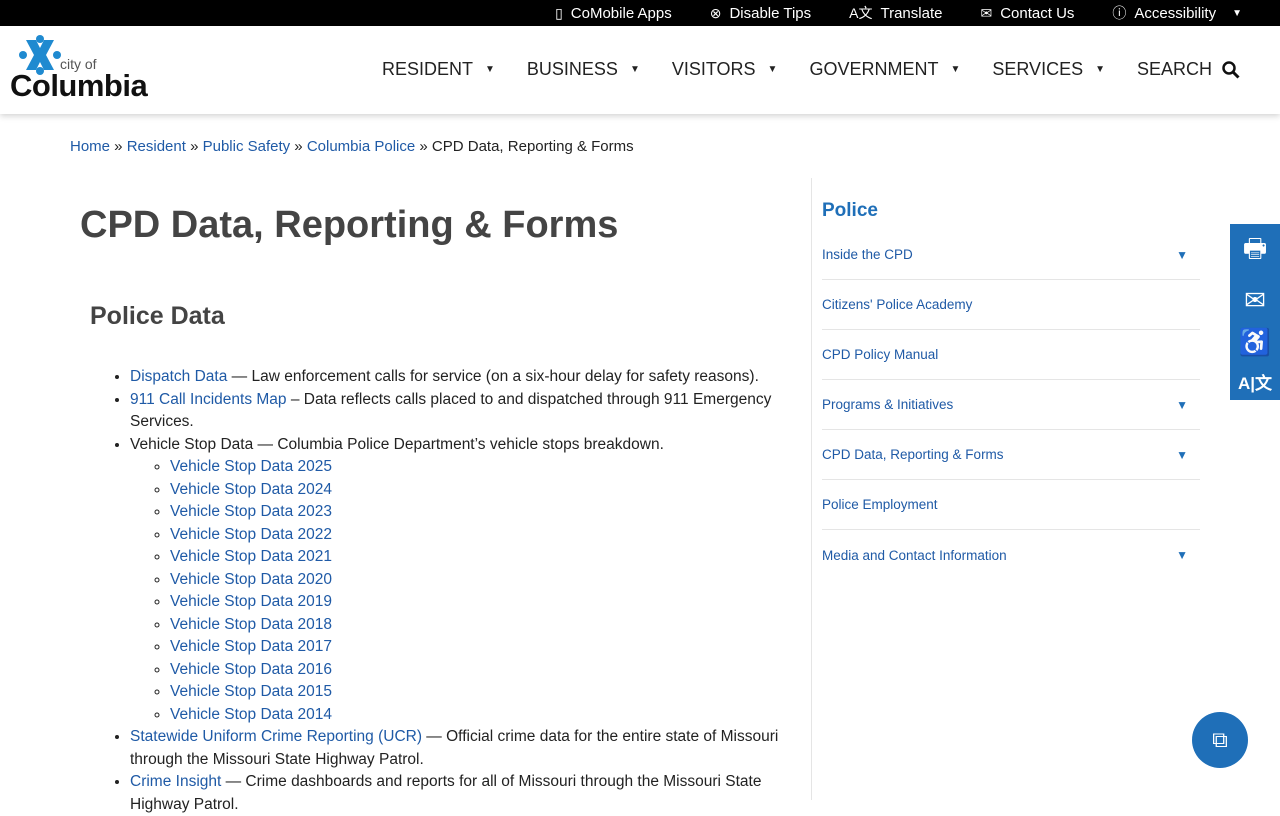  Describe the element at coordinates (175, 781) in the screenshot. I see `crime-insight-link: Crime Insight` at that location.